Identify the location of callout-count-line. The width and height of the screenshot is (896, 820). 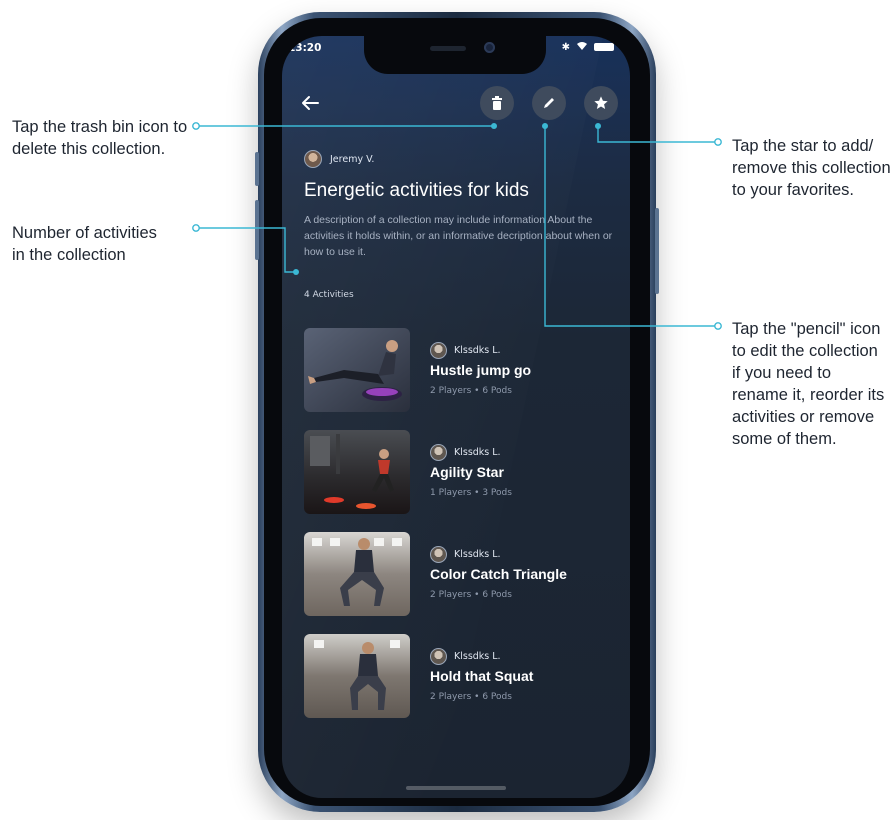
(246, 250).